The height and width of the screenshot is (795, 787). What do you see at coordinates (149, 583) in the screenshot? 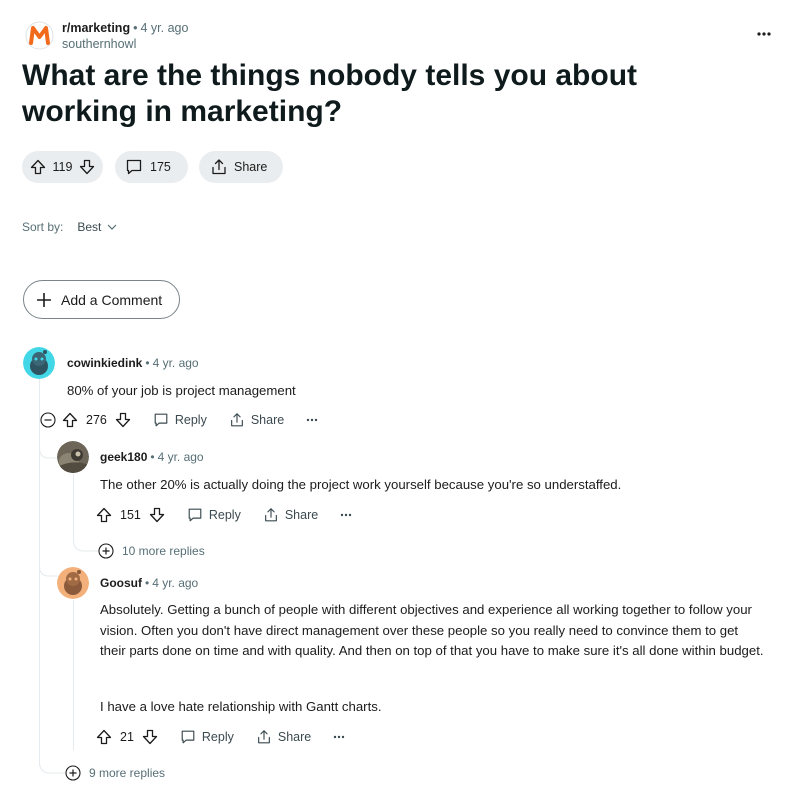
I see `comment-meta: Goosuf • 4 yr. ago` at bounding box center [149, 583].